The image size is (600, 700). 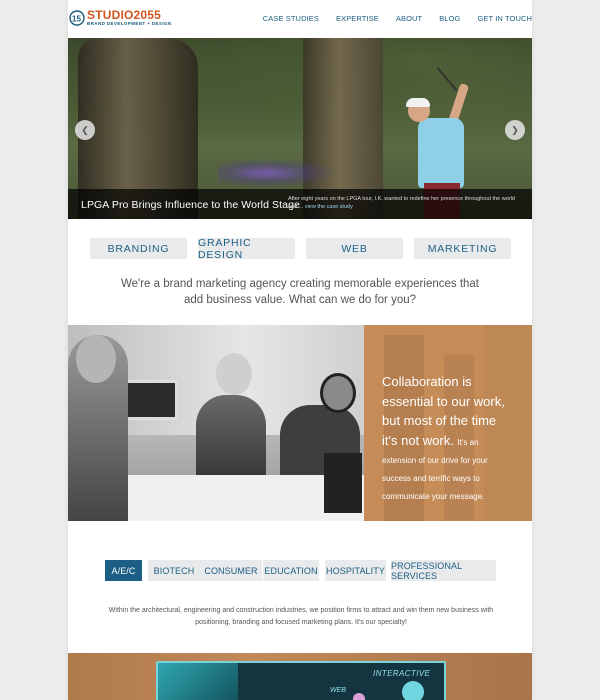 What do you see at coordinates (234, 374) in the screenshot?
I see `photo-person-center-head` at bounding box center [234, 374].